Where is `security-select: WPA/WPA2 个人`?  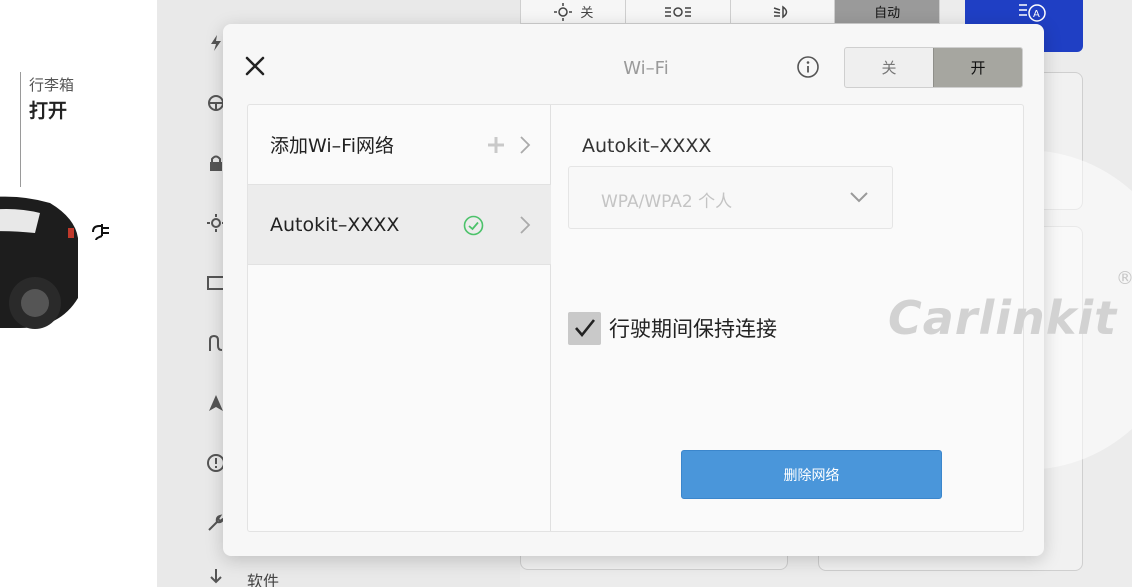
security-select: WPA/WPA2 个人 is located at coordinates (730, 197).